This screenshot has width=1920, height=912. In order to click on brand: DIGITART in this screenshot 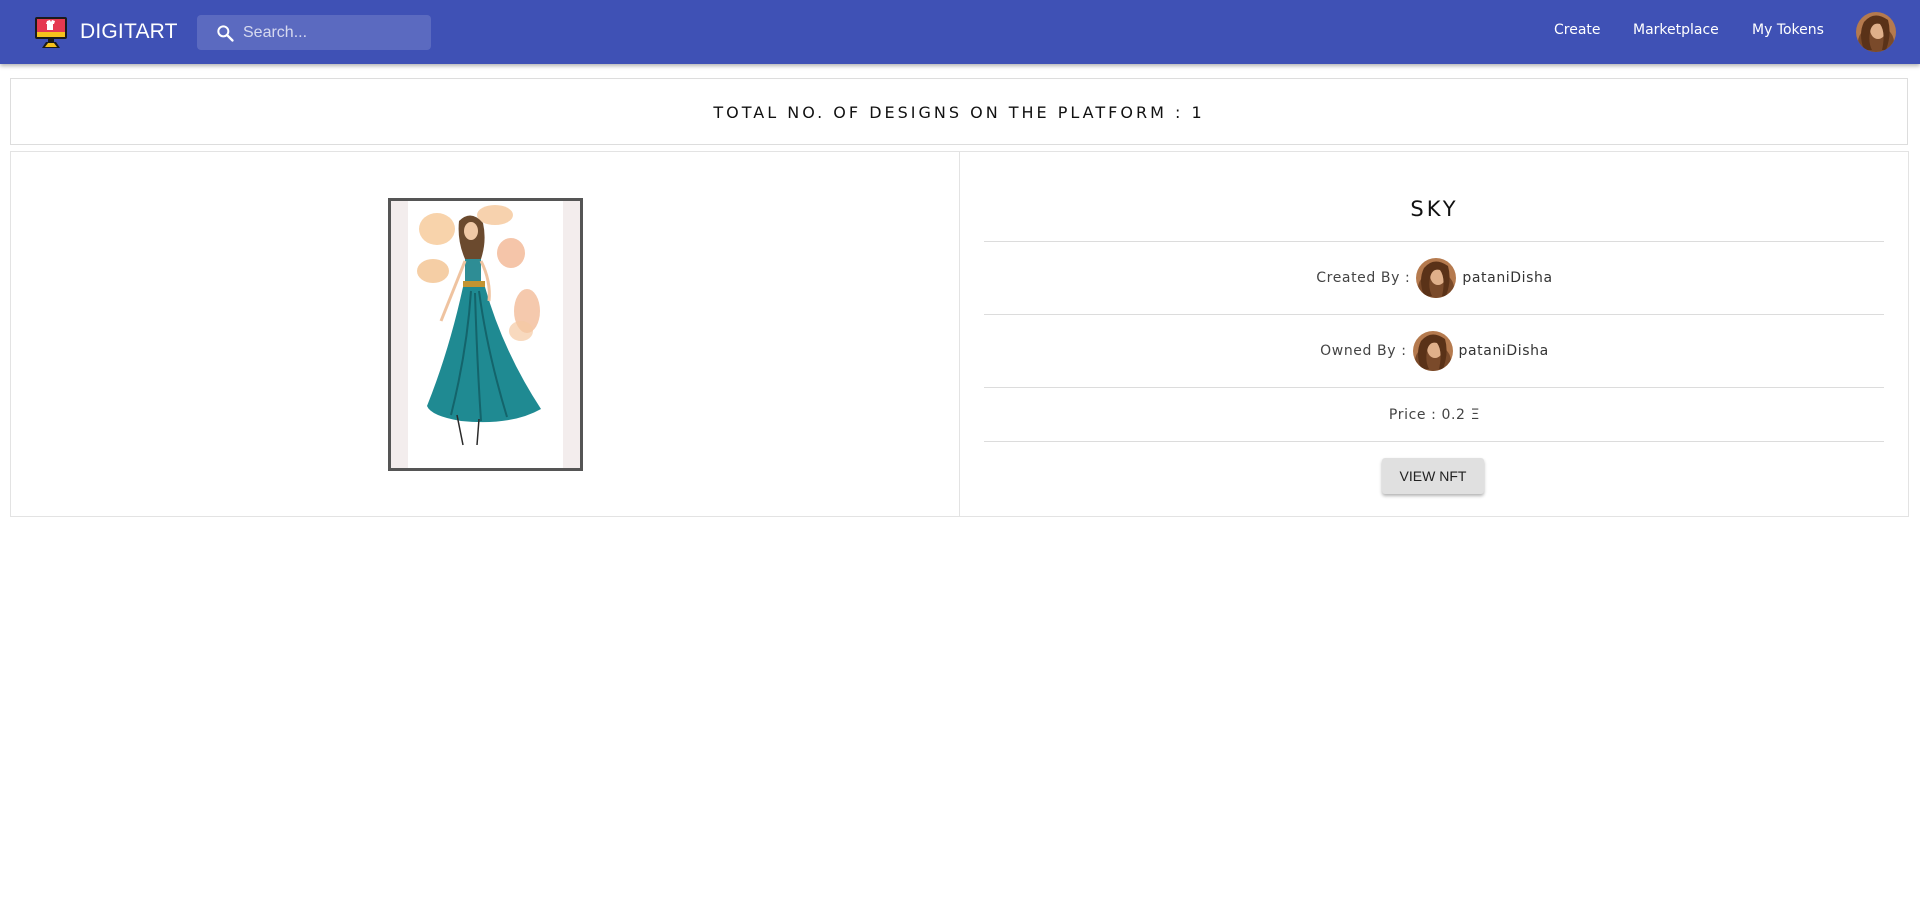, I will do `click(106, 32)`.